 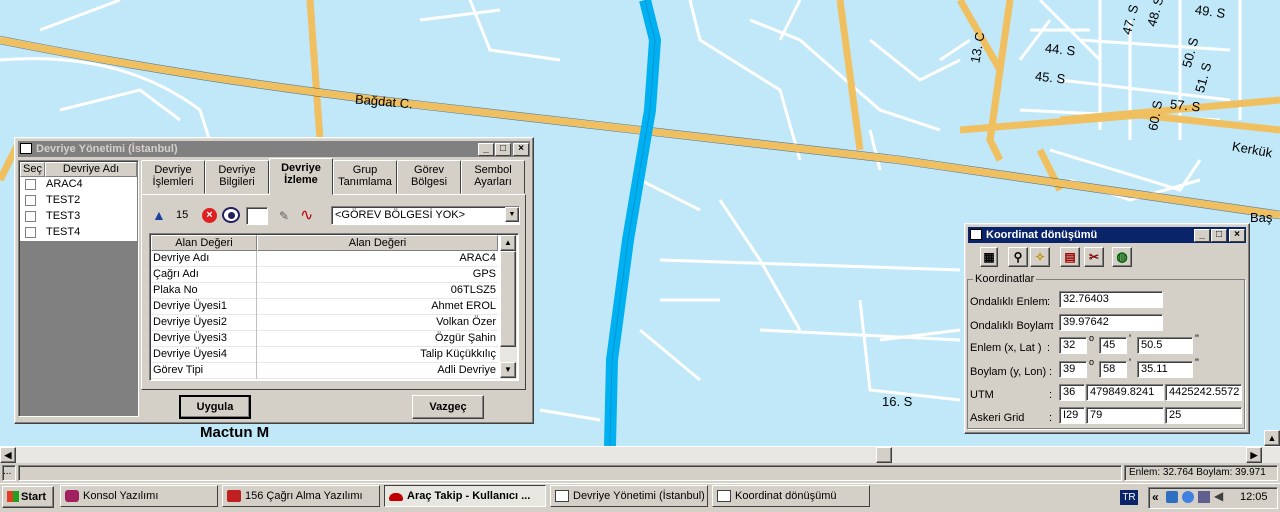 What do you see at coordinates (989, 257) in the screenshot?
I see `calculator-icon: ▦` at bounding box center [989, 257].